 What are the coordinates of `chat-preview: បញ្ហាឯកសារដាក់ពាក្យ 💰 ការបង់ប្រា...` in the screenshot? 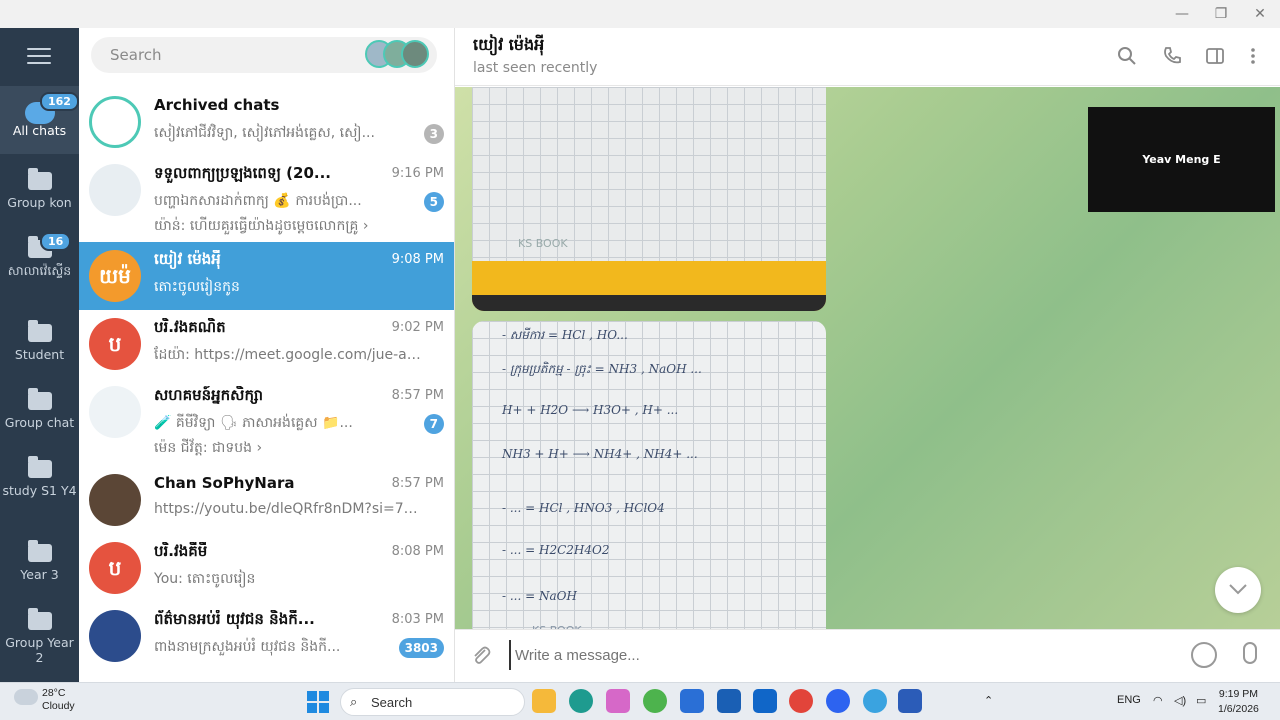 It's located at (258, 201).